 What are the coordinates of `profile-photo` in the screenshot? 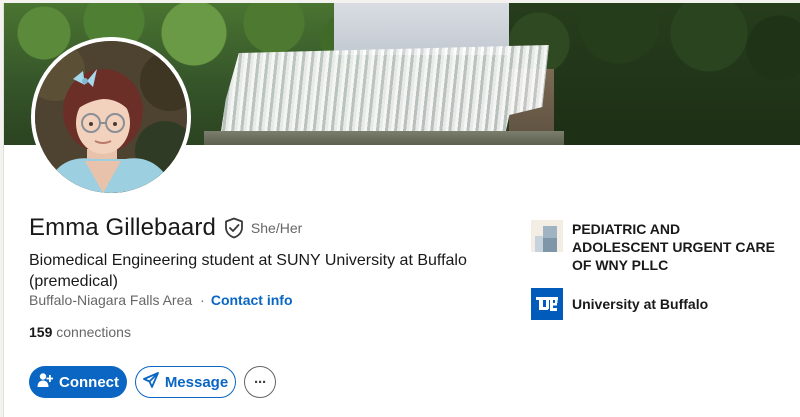 It's located at (111, 117).